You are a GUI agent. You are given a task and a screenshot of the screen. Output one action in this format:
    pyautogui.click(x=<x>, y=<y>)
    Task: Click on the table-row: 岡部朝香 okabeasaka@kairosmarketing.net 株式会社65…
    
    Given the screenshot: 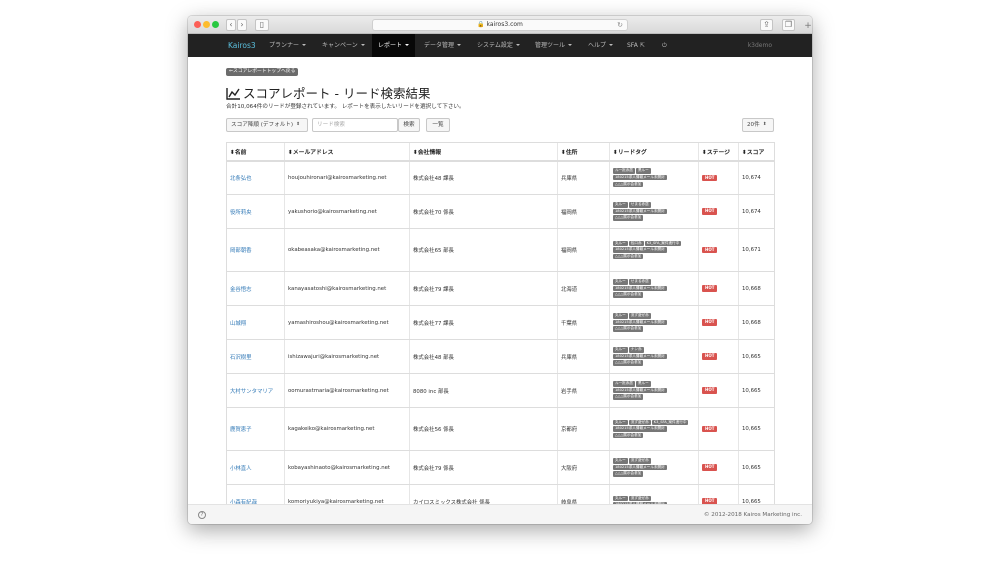 What is the action you would take?
    pyautogui.click(x=500, y=250)
    